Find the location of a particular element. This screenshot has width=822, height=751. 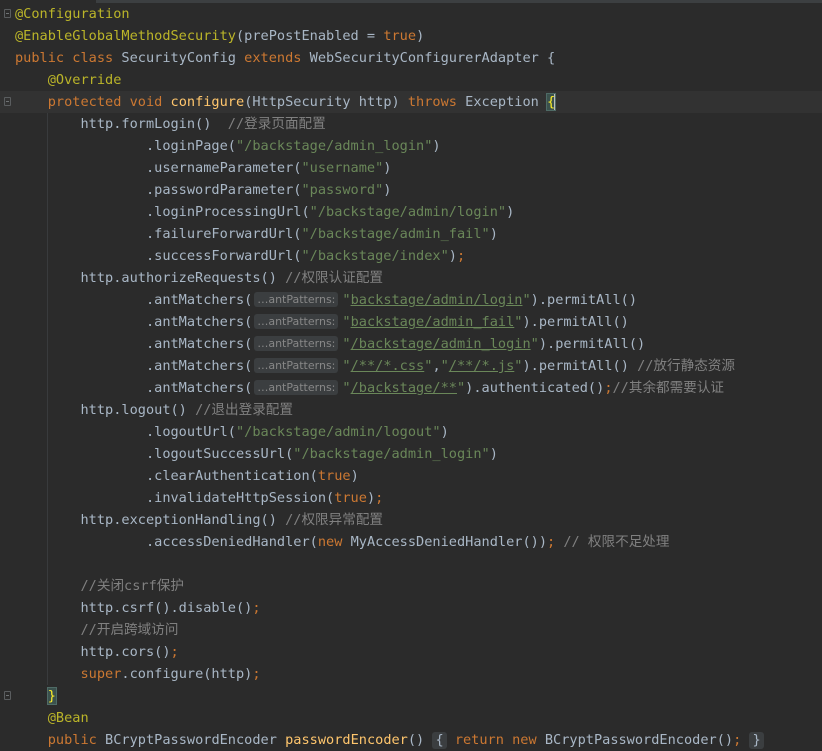

code-line is located at coordinates (411, 564).